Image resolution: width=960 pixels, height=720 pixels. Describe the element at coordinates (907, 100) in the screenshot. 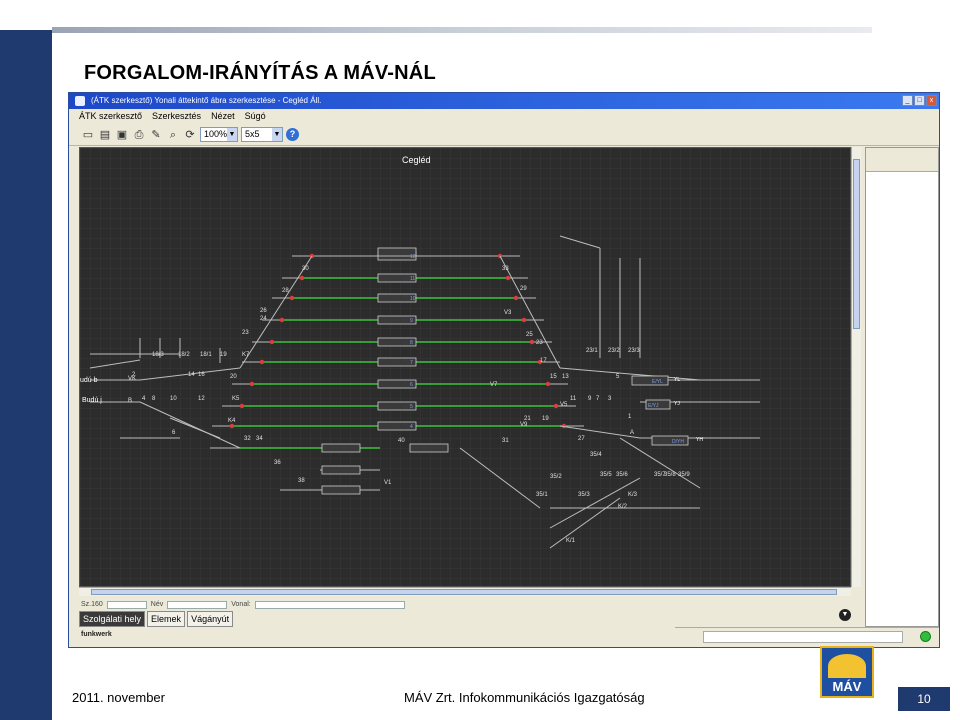

I see `minimize-button: _` at that location.